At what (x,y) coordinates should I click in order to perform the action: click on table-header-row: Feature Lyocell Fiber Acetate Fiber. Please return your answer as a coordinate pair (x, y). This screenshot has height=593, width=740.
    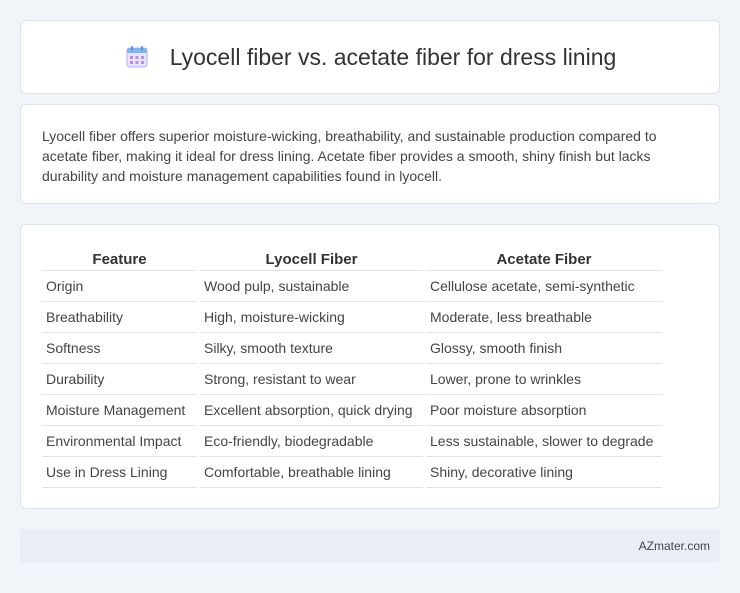
    Looking at the image, I should click on (352, 258).